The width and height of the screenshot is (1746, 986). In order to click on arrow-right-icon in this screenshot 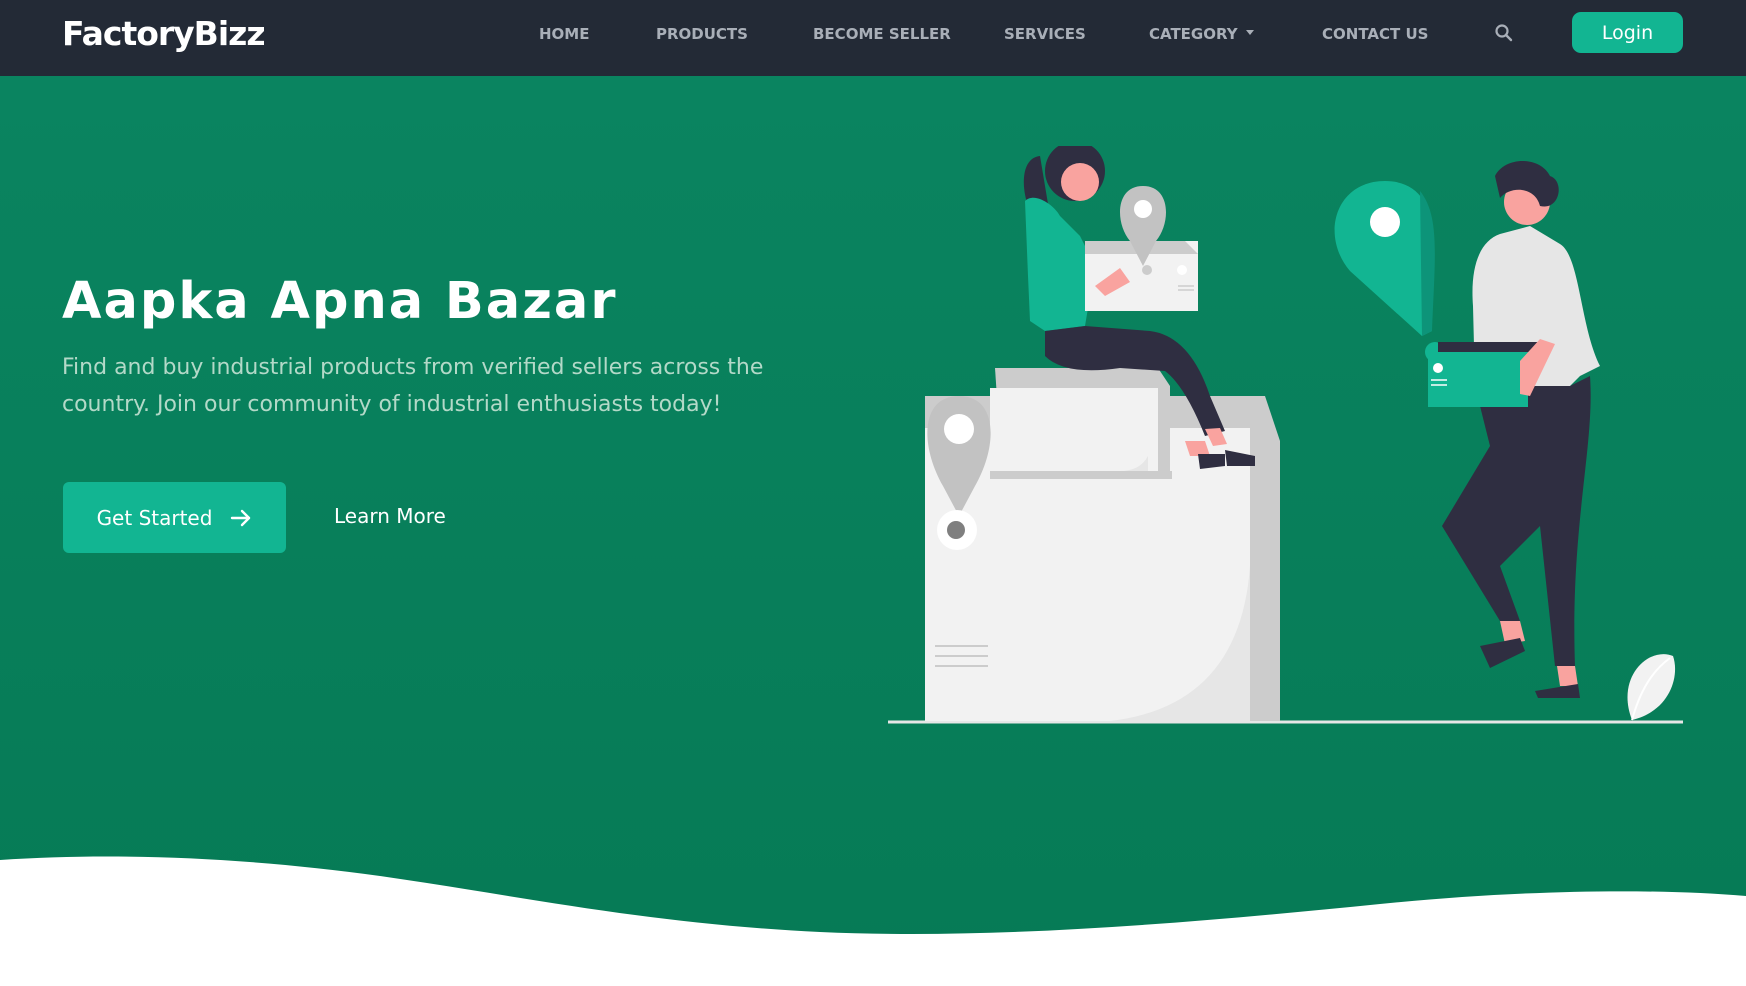, I will do `click(241, 517)`.